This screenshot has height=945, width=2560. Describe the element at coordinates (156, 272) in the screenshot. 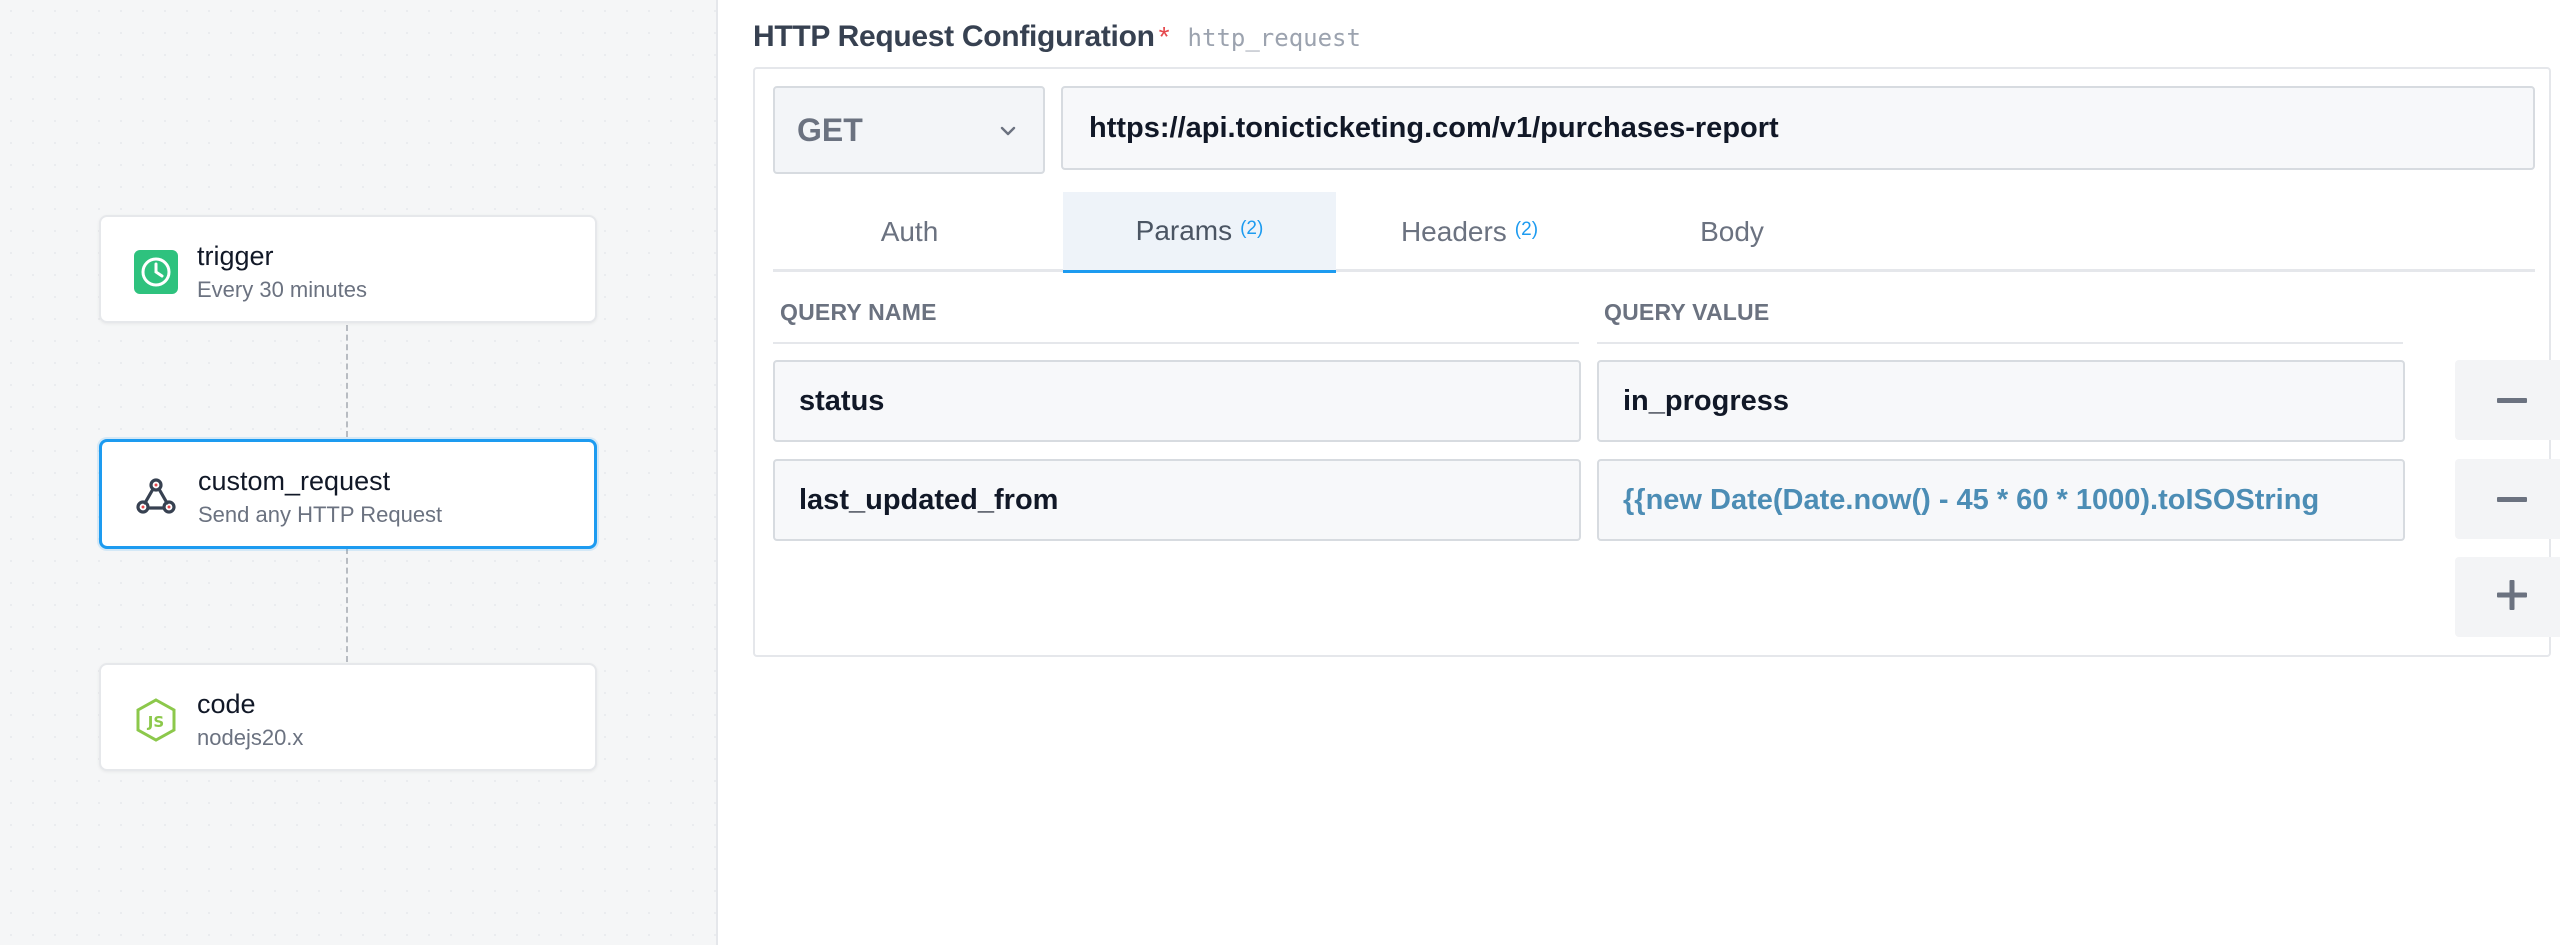

I see `clock-icon` at that location.